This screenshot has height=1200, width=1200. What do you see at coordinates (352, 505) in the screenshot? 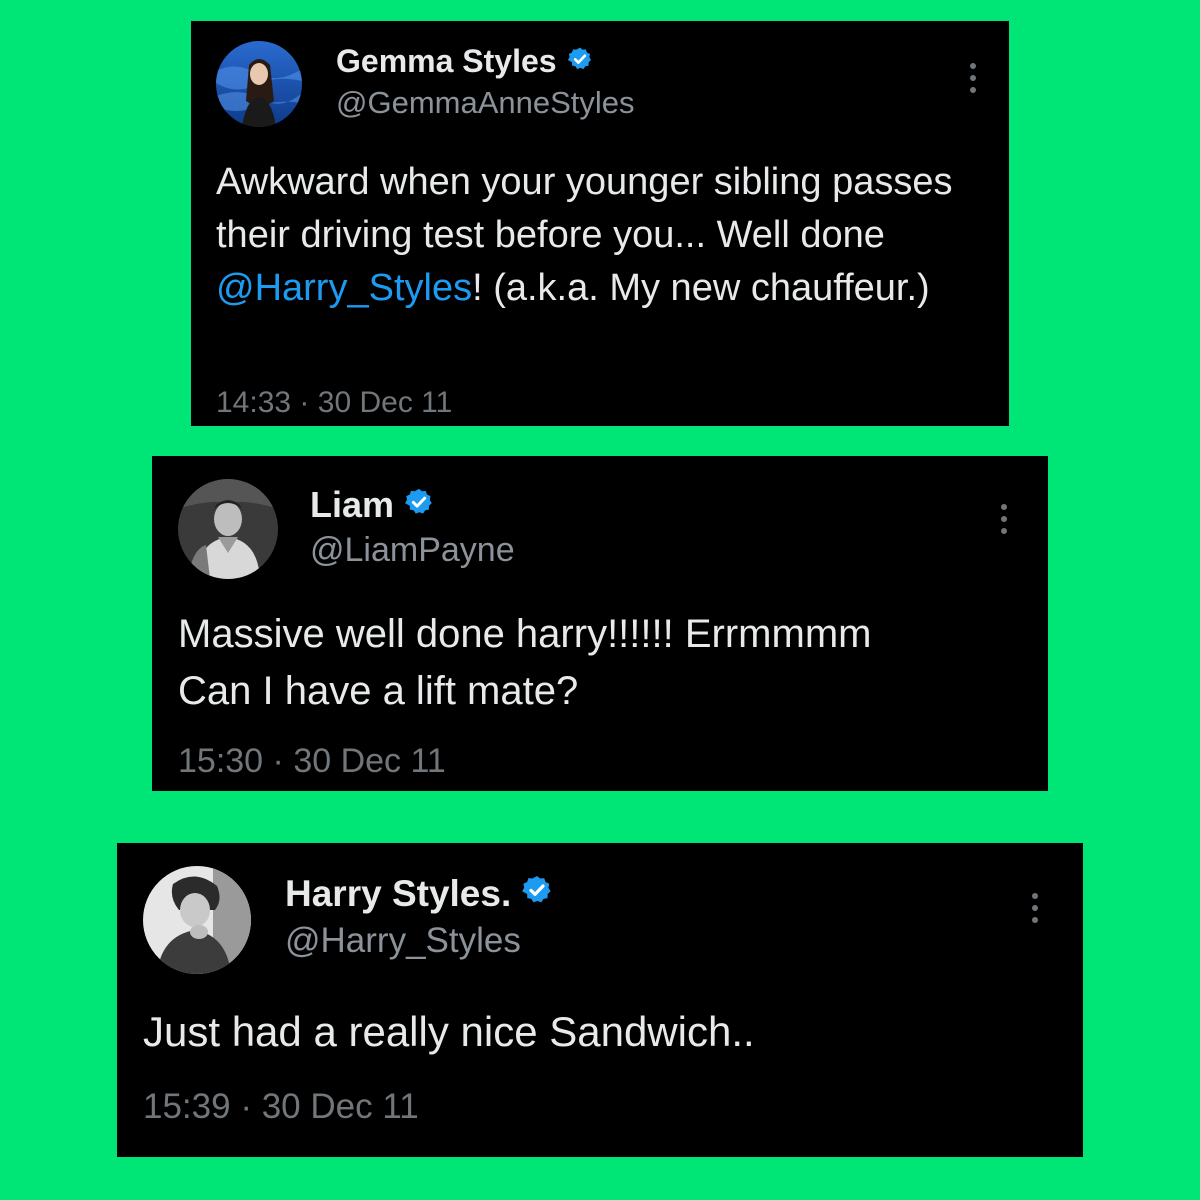
I see `display-name: Liam` at bounding box center [352, 505].